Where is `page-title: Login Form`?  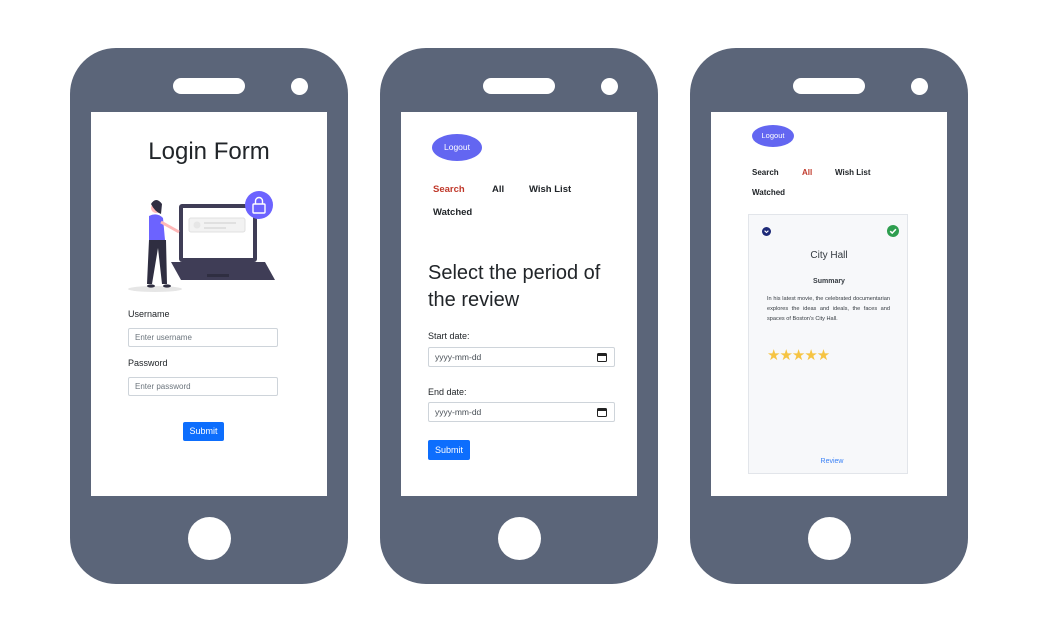
page-title: Login Form is located at coordinates (209, 151).